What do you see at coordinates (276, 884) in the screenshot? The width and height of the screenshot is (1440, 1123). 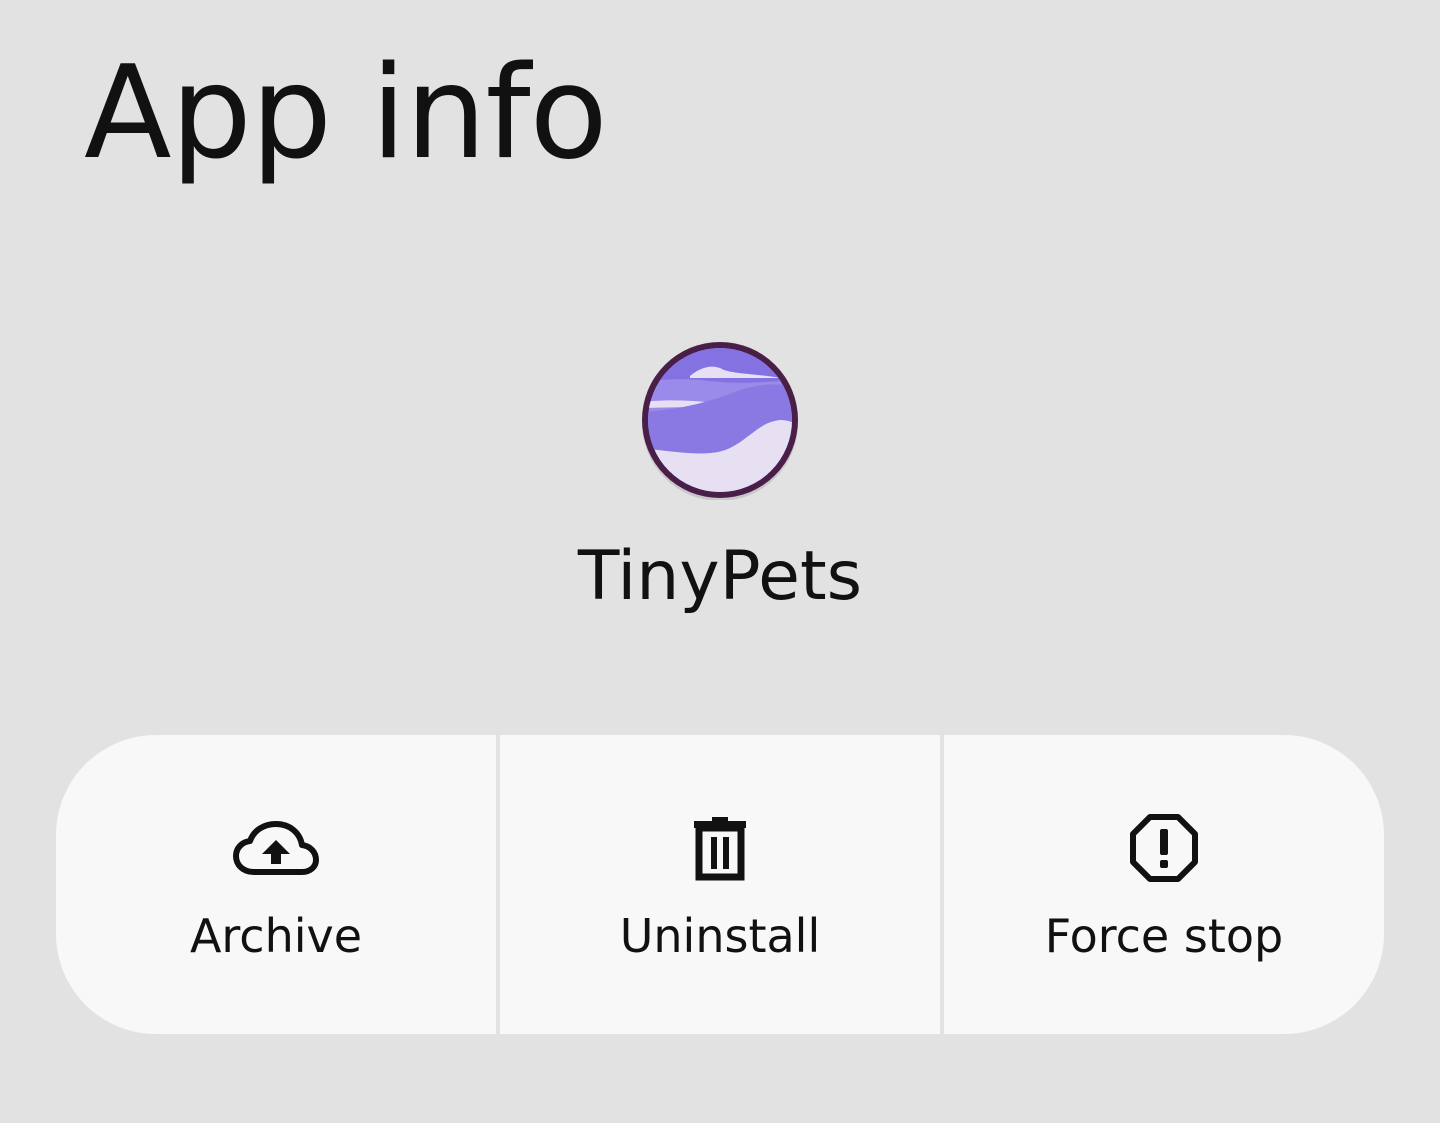 I see `archive-button: Archive` at bounding box center [276, 884].